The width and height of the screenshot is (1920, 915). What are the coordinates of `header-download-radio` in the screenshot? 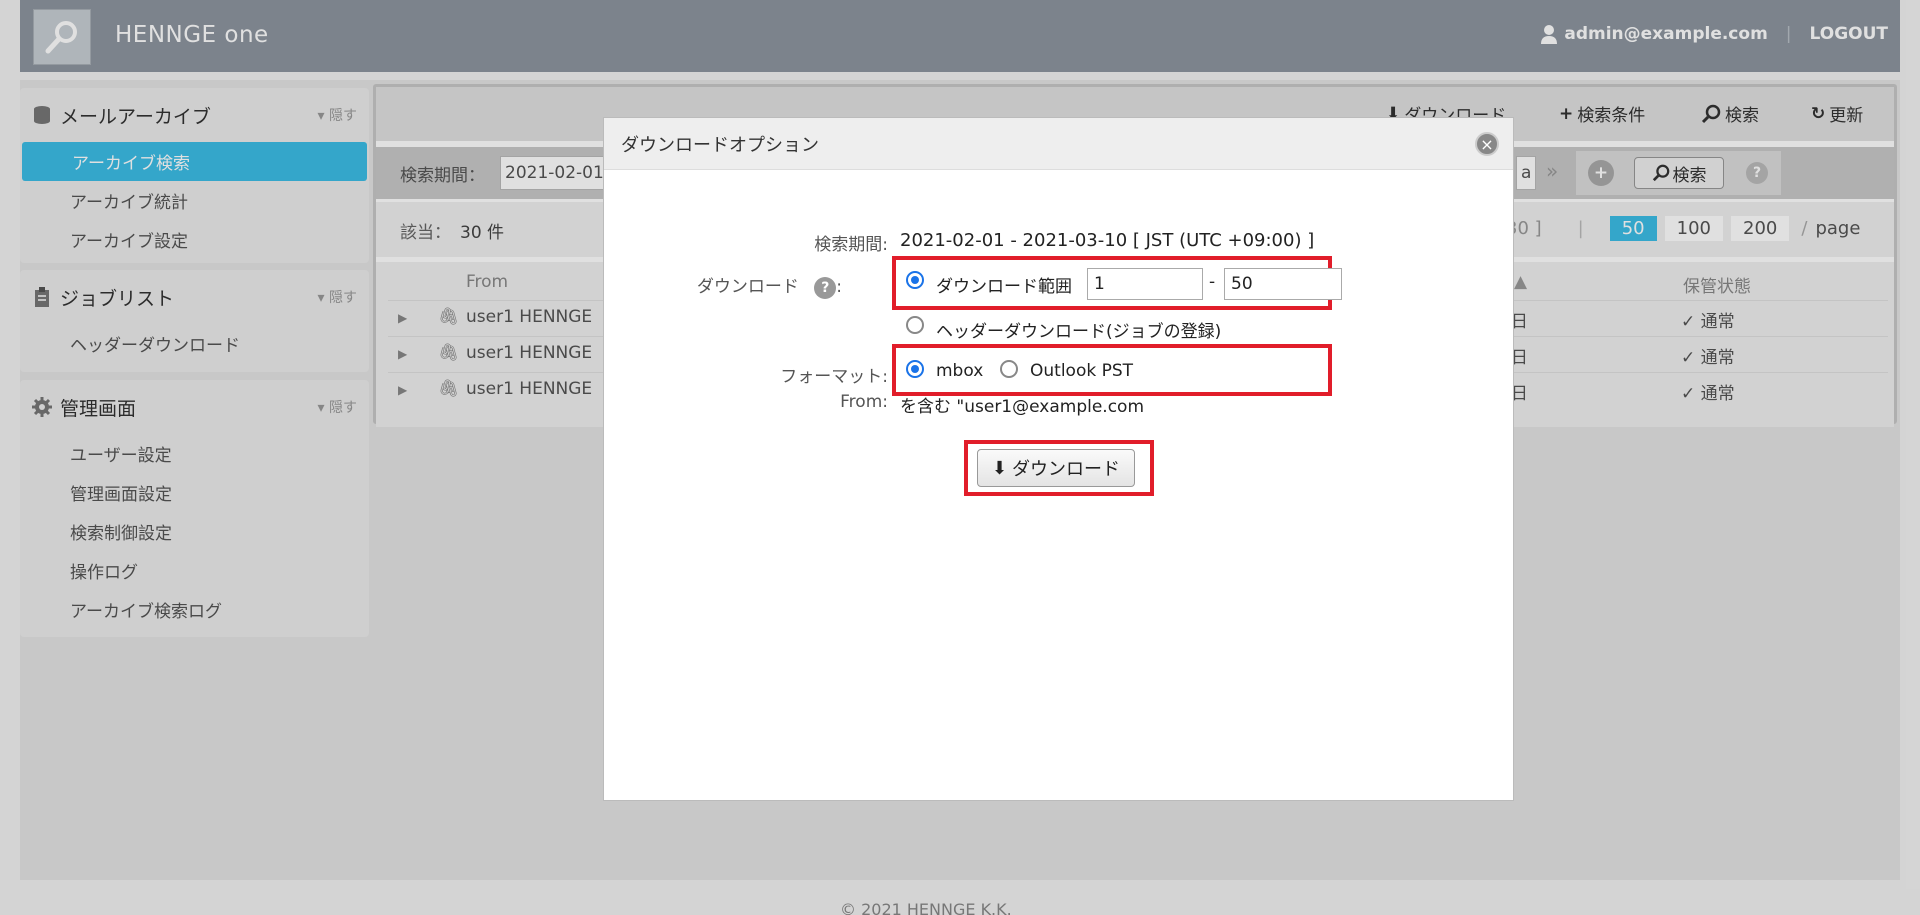 It's located at (915, 325).